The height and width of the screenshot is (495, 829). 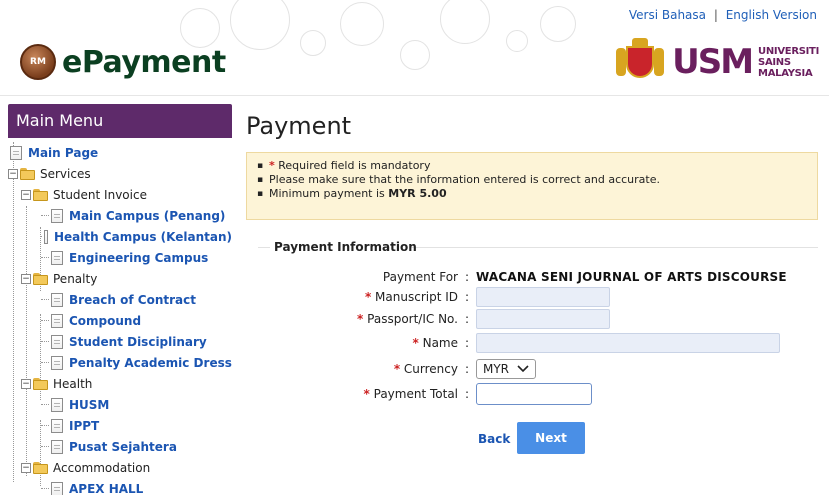 What do you see at coordinates (723, 15) in the screenshot?
I see `language-links: Versi Bahasa | English Version` at bounding box center [723, 15].